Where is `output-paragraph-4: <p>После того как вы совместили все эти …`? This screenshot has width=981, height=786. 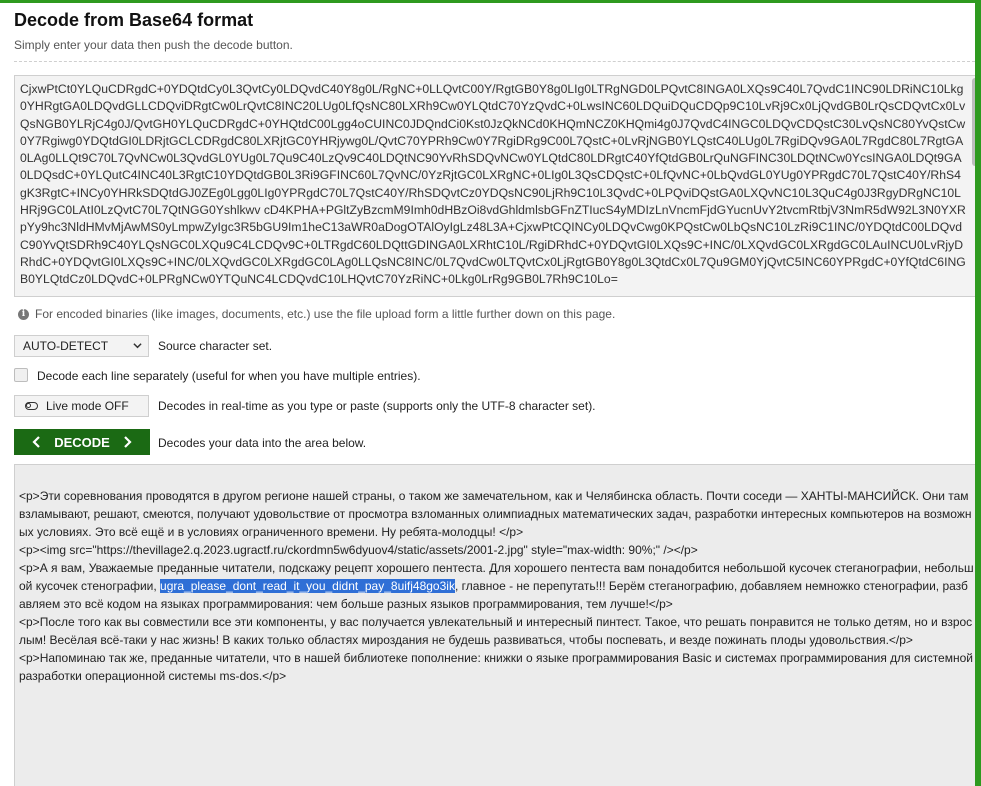
output-paragraph-4: <p>После того как вы совместили все эти … is located at coordinates (496, 631).